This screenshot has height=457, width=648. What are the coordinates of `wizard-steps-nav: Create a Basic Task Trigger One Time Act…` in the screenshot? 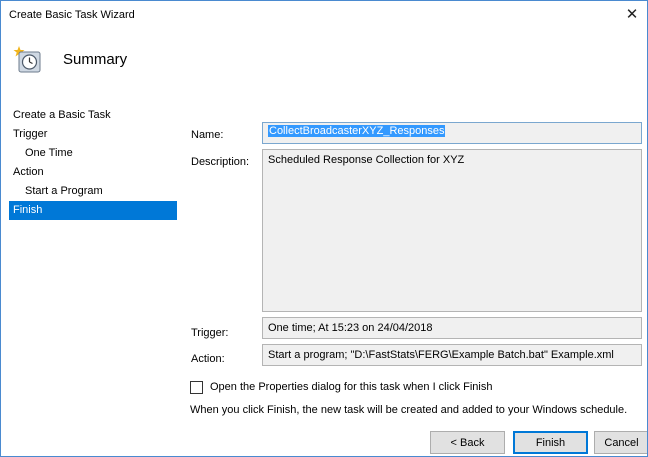 It's located at (93, 163).